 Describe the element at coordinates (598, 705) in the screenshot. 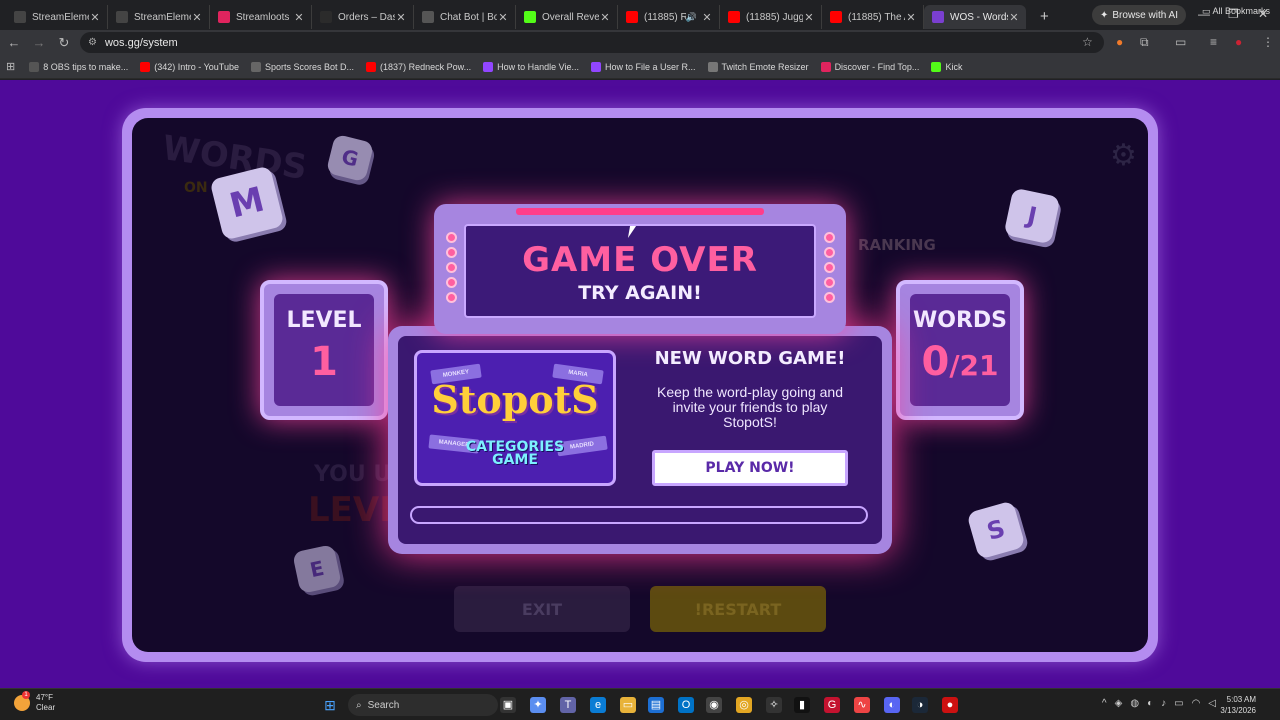

I see `edge-icon: e` at that location.